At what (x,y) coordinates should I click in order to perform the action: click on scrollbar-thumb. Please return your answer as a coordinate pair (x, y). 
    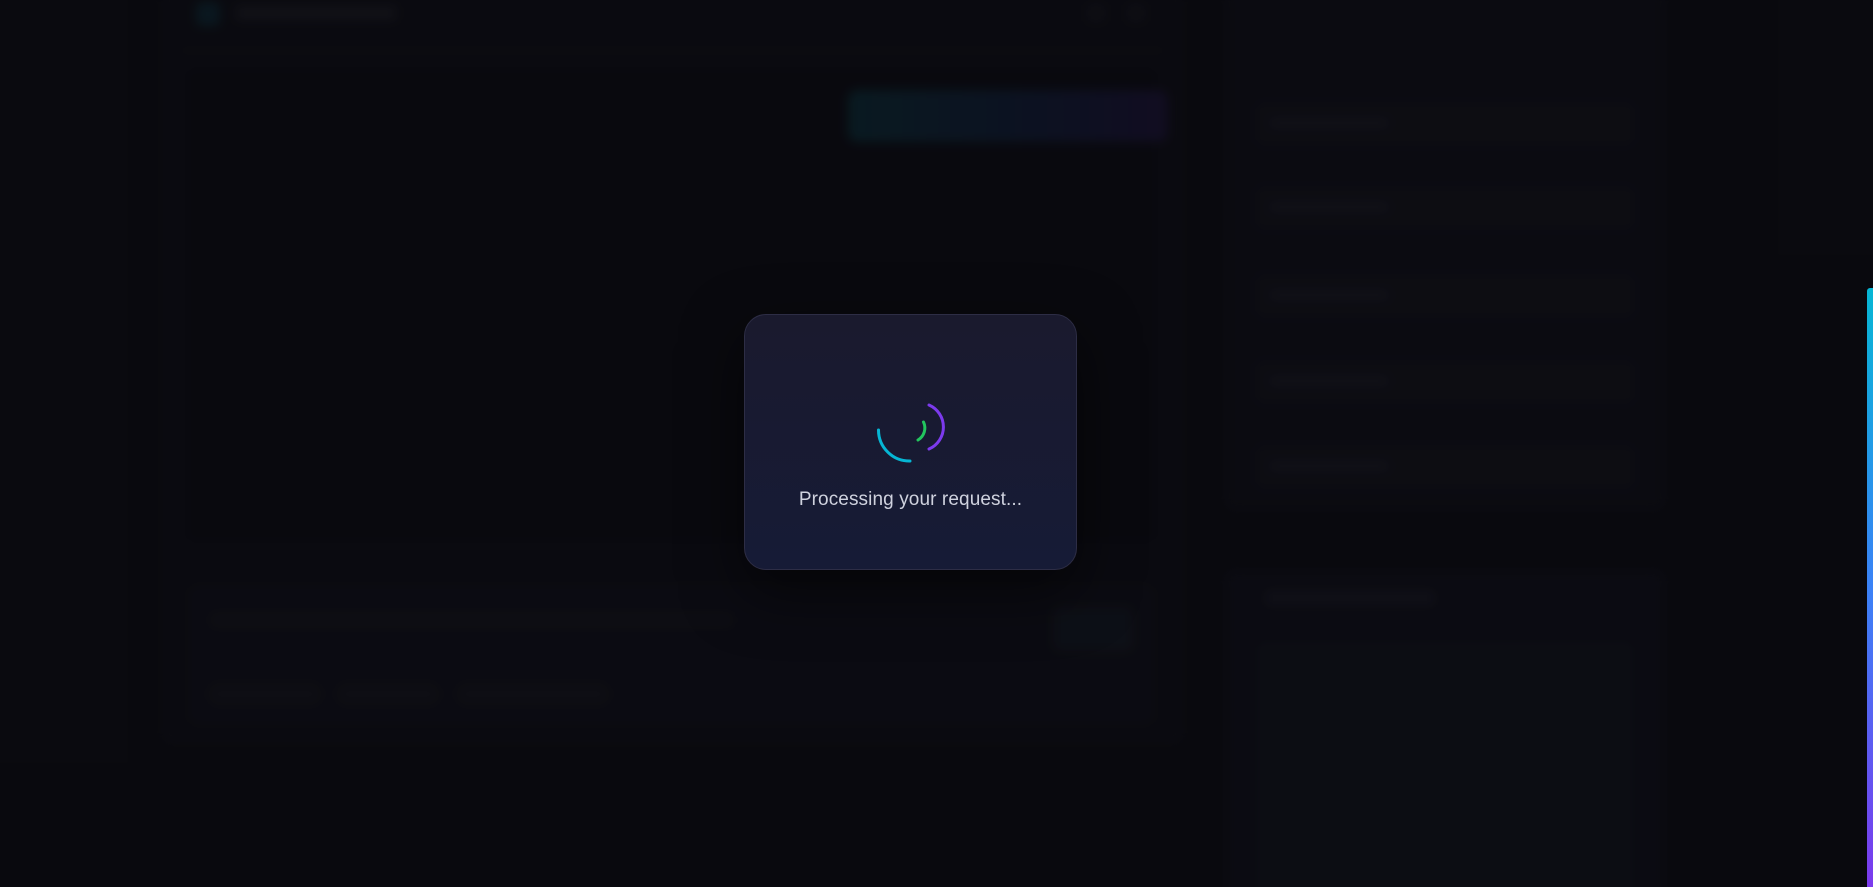
    Looking at the image, I should click on (1870, 587).